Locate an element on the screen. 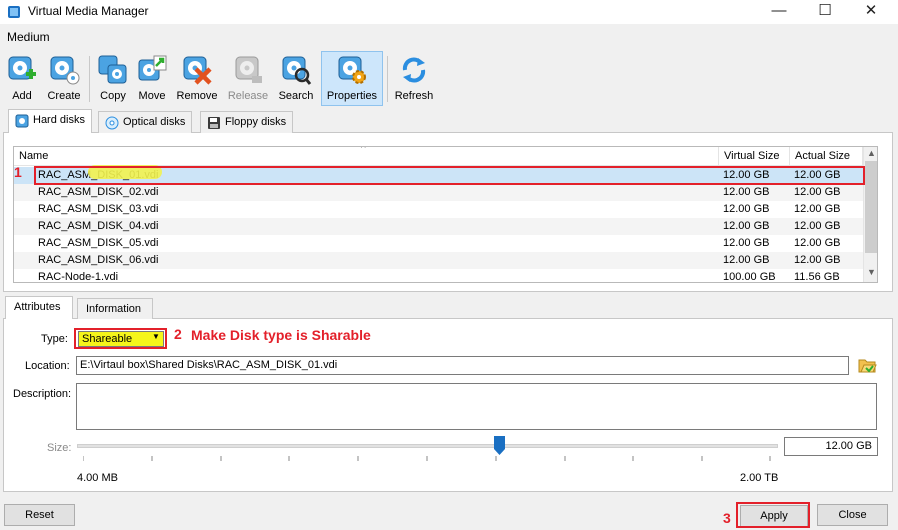 The width and height of the screenshot is (898, 530). add-button: Add is located at coordinates (22, 79).